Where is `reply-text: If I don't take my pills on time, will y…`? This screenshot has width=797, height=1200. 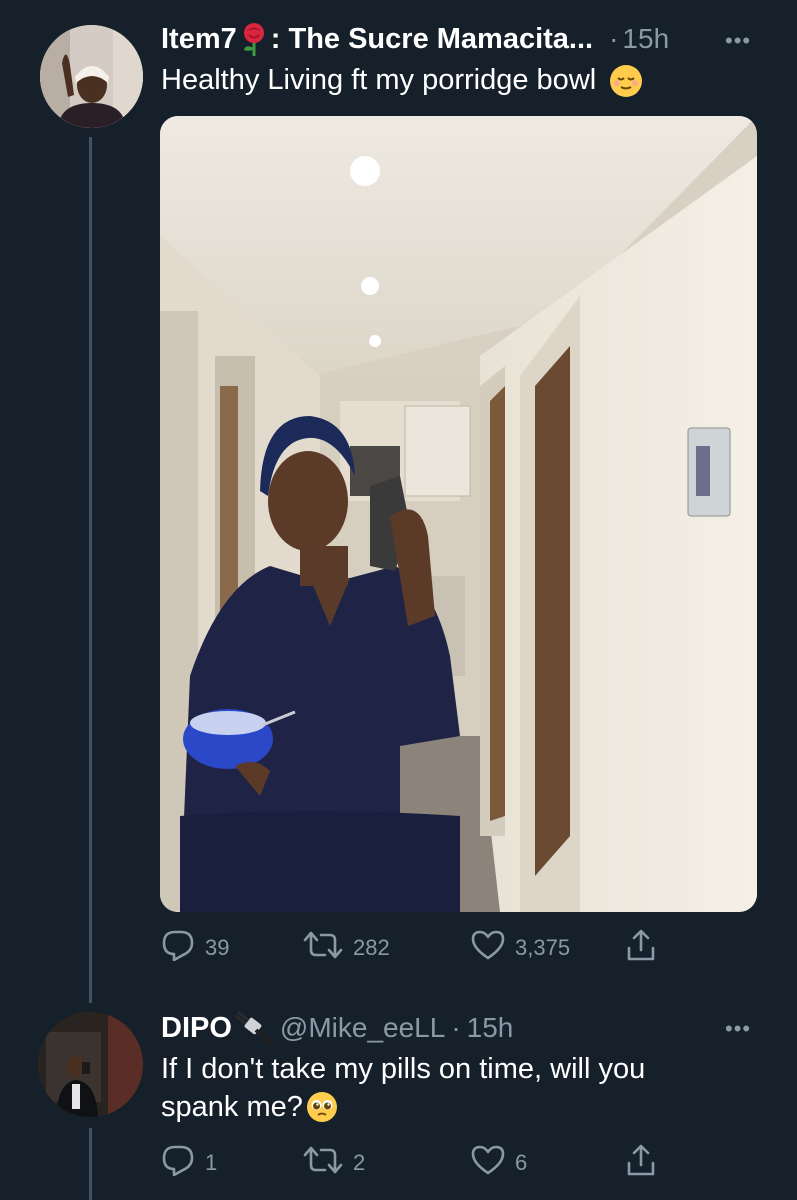 reply-text: If I don't take my pills on time, will y… is located at coordinates (403, 1088).